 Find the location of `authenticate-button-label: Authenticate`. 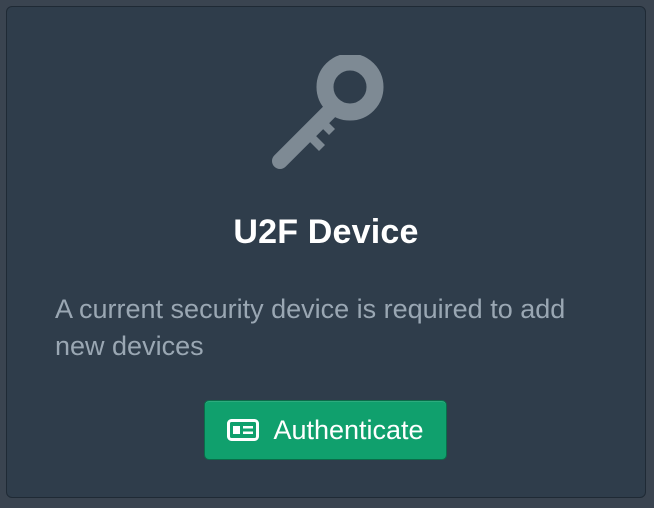

authenticate-button-label: Authenticate is located at coordinates (348, 429).